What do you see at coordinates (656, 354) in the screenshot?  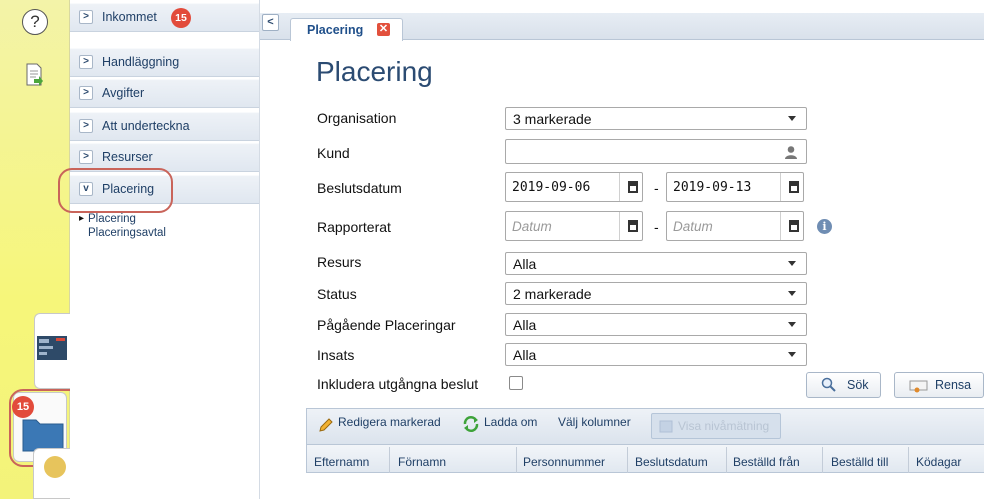 I see `insats-select: Alla` at bounding box center [656, 354].